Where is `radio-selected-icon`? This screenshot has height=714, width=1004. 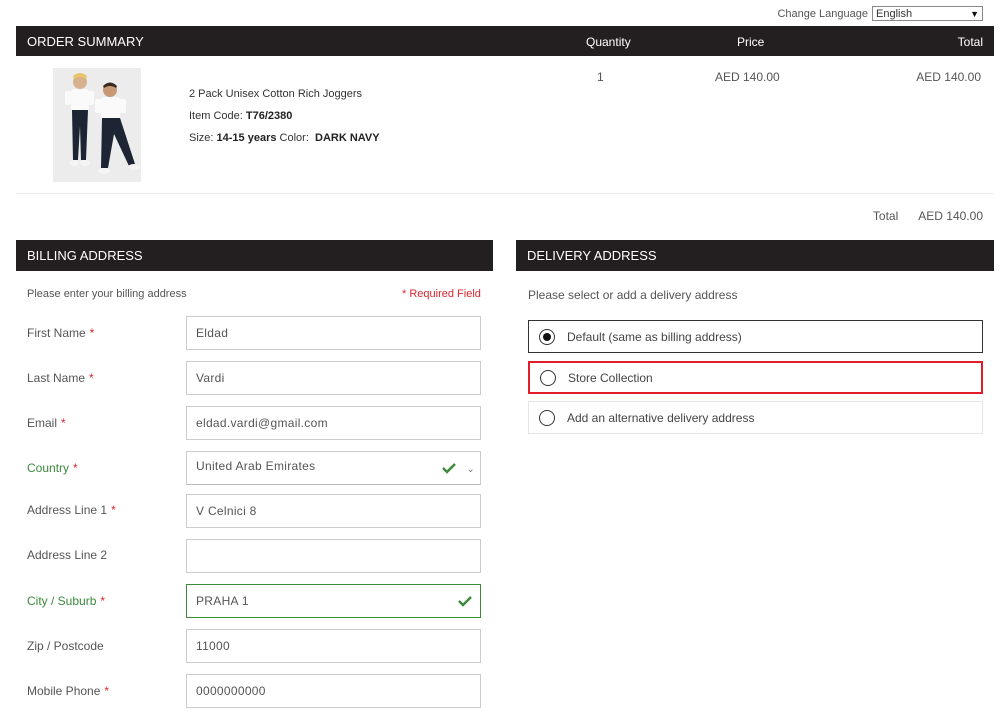 radio-selected-icon is located at coordinates (547, 336).